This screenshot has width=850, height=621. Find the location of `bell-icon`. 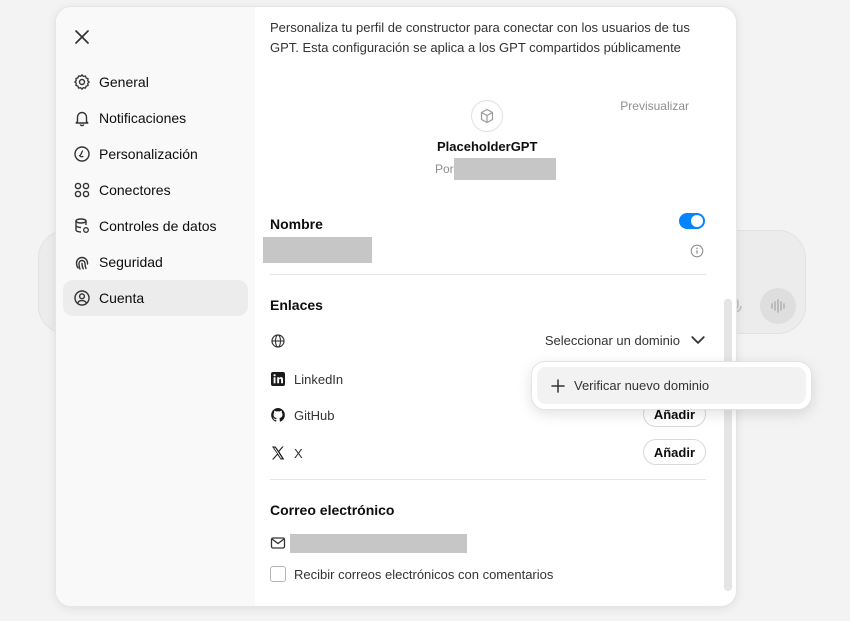

bell-icon is located at coordinates (82, 119).